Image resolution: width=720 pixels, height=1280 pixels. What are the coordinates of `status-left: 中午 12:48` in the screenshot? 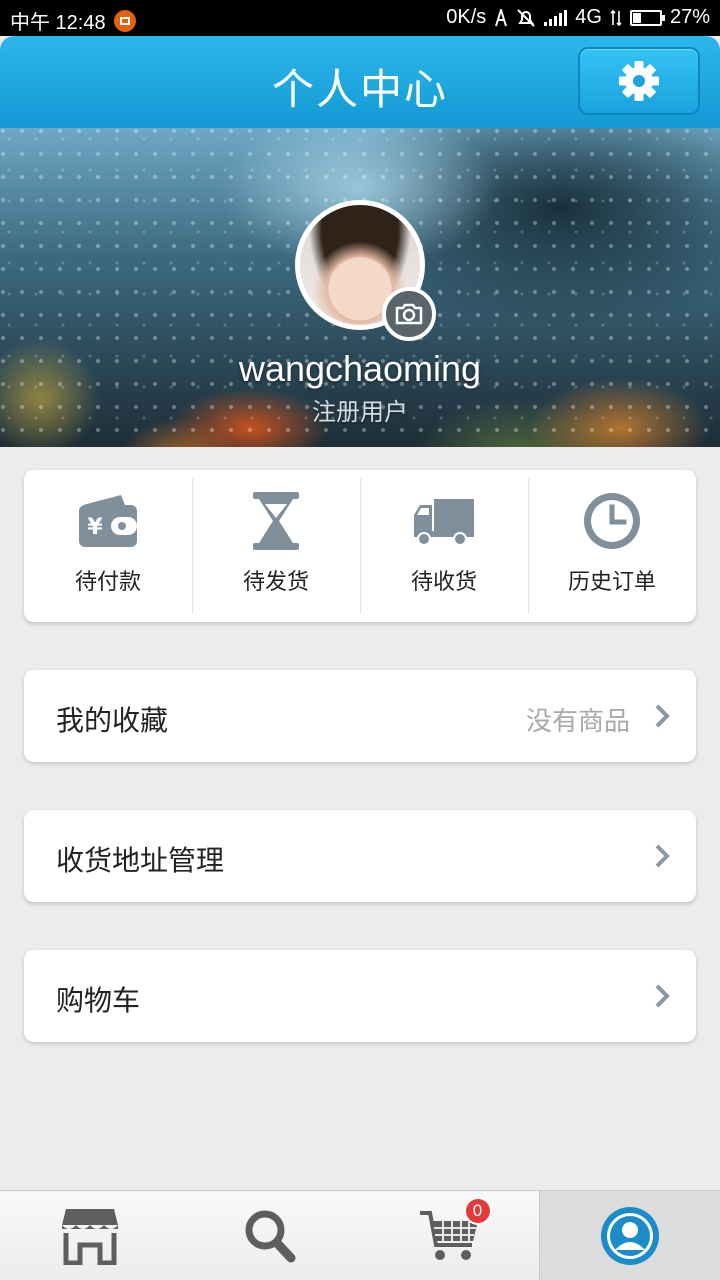 It's located at (73, 20).